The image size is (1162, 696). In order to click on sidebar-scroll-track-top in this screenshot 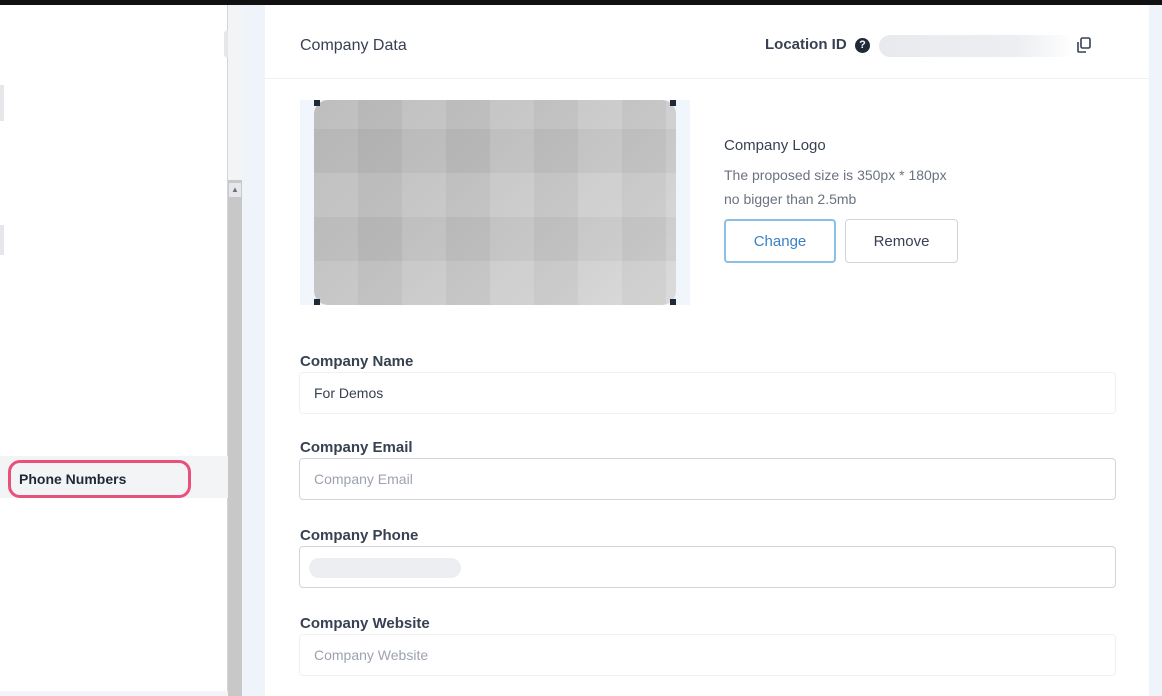, I will do `click(235, 92)`.